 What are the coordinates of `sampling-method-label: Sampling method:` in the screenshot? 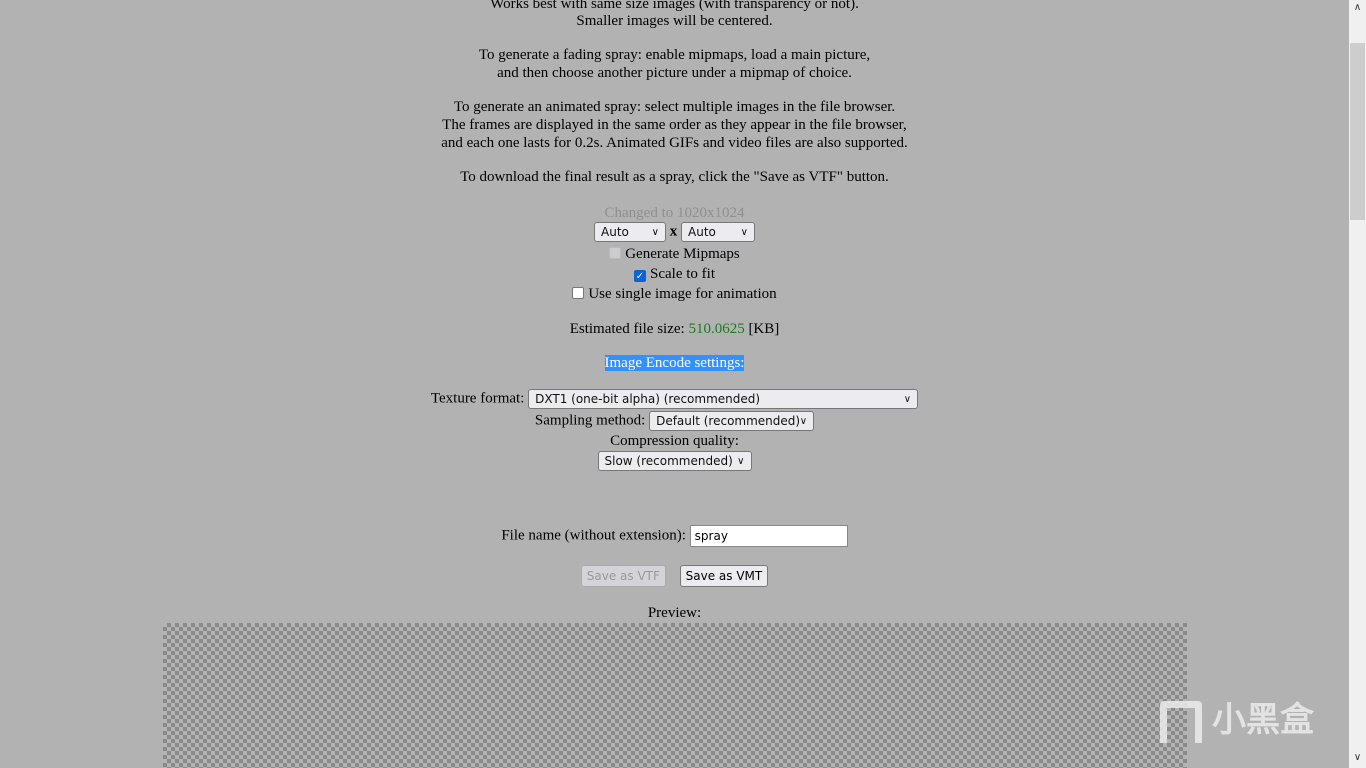 It's located at (590, 420).